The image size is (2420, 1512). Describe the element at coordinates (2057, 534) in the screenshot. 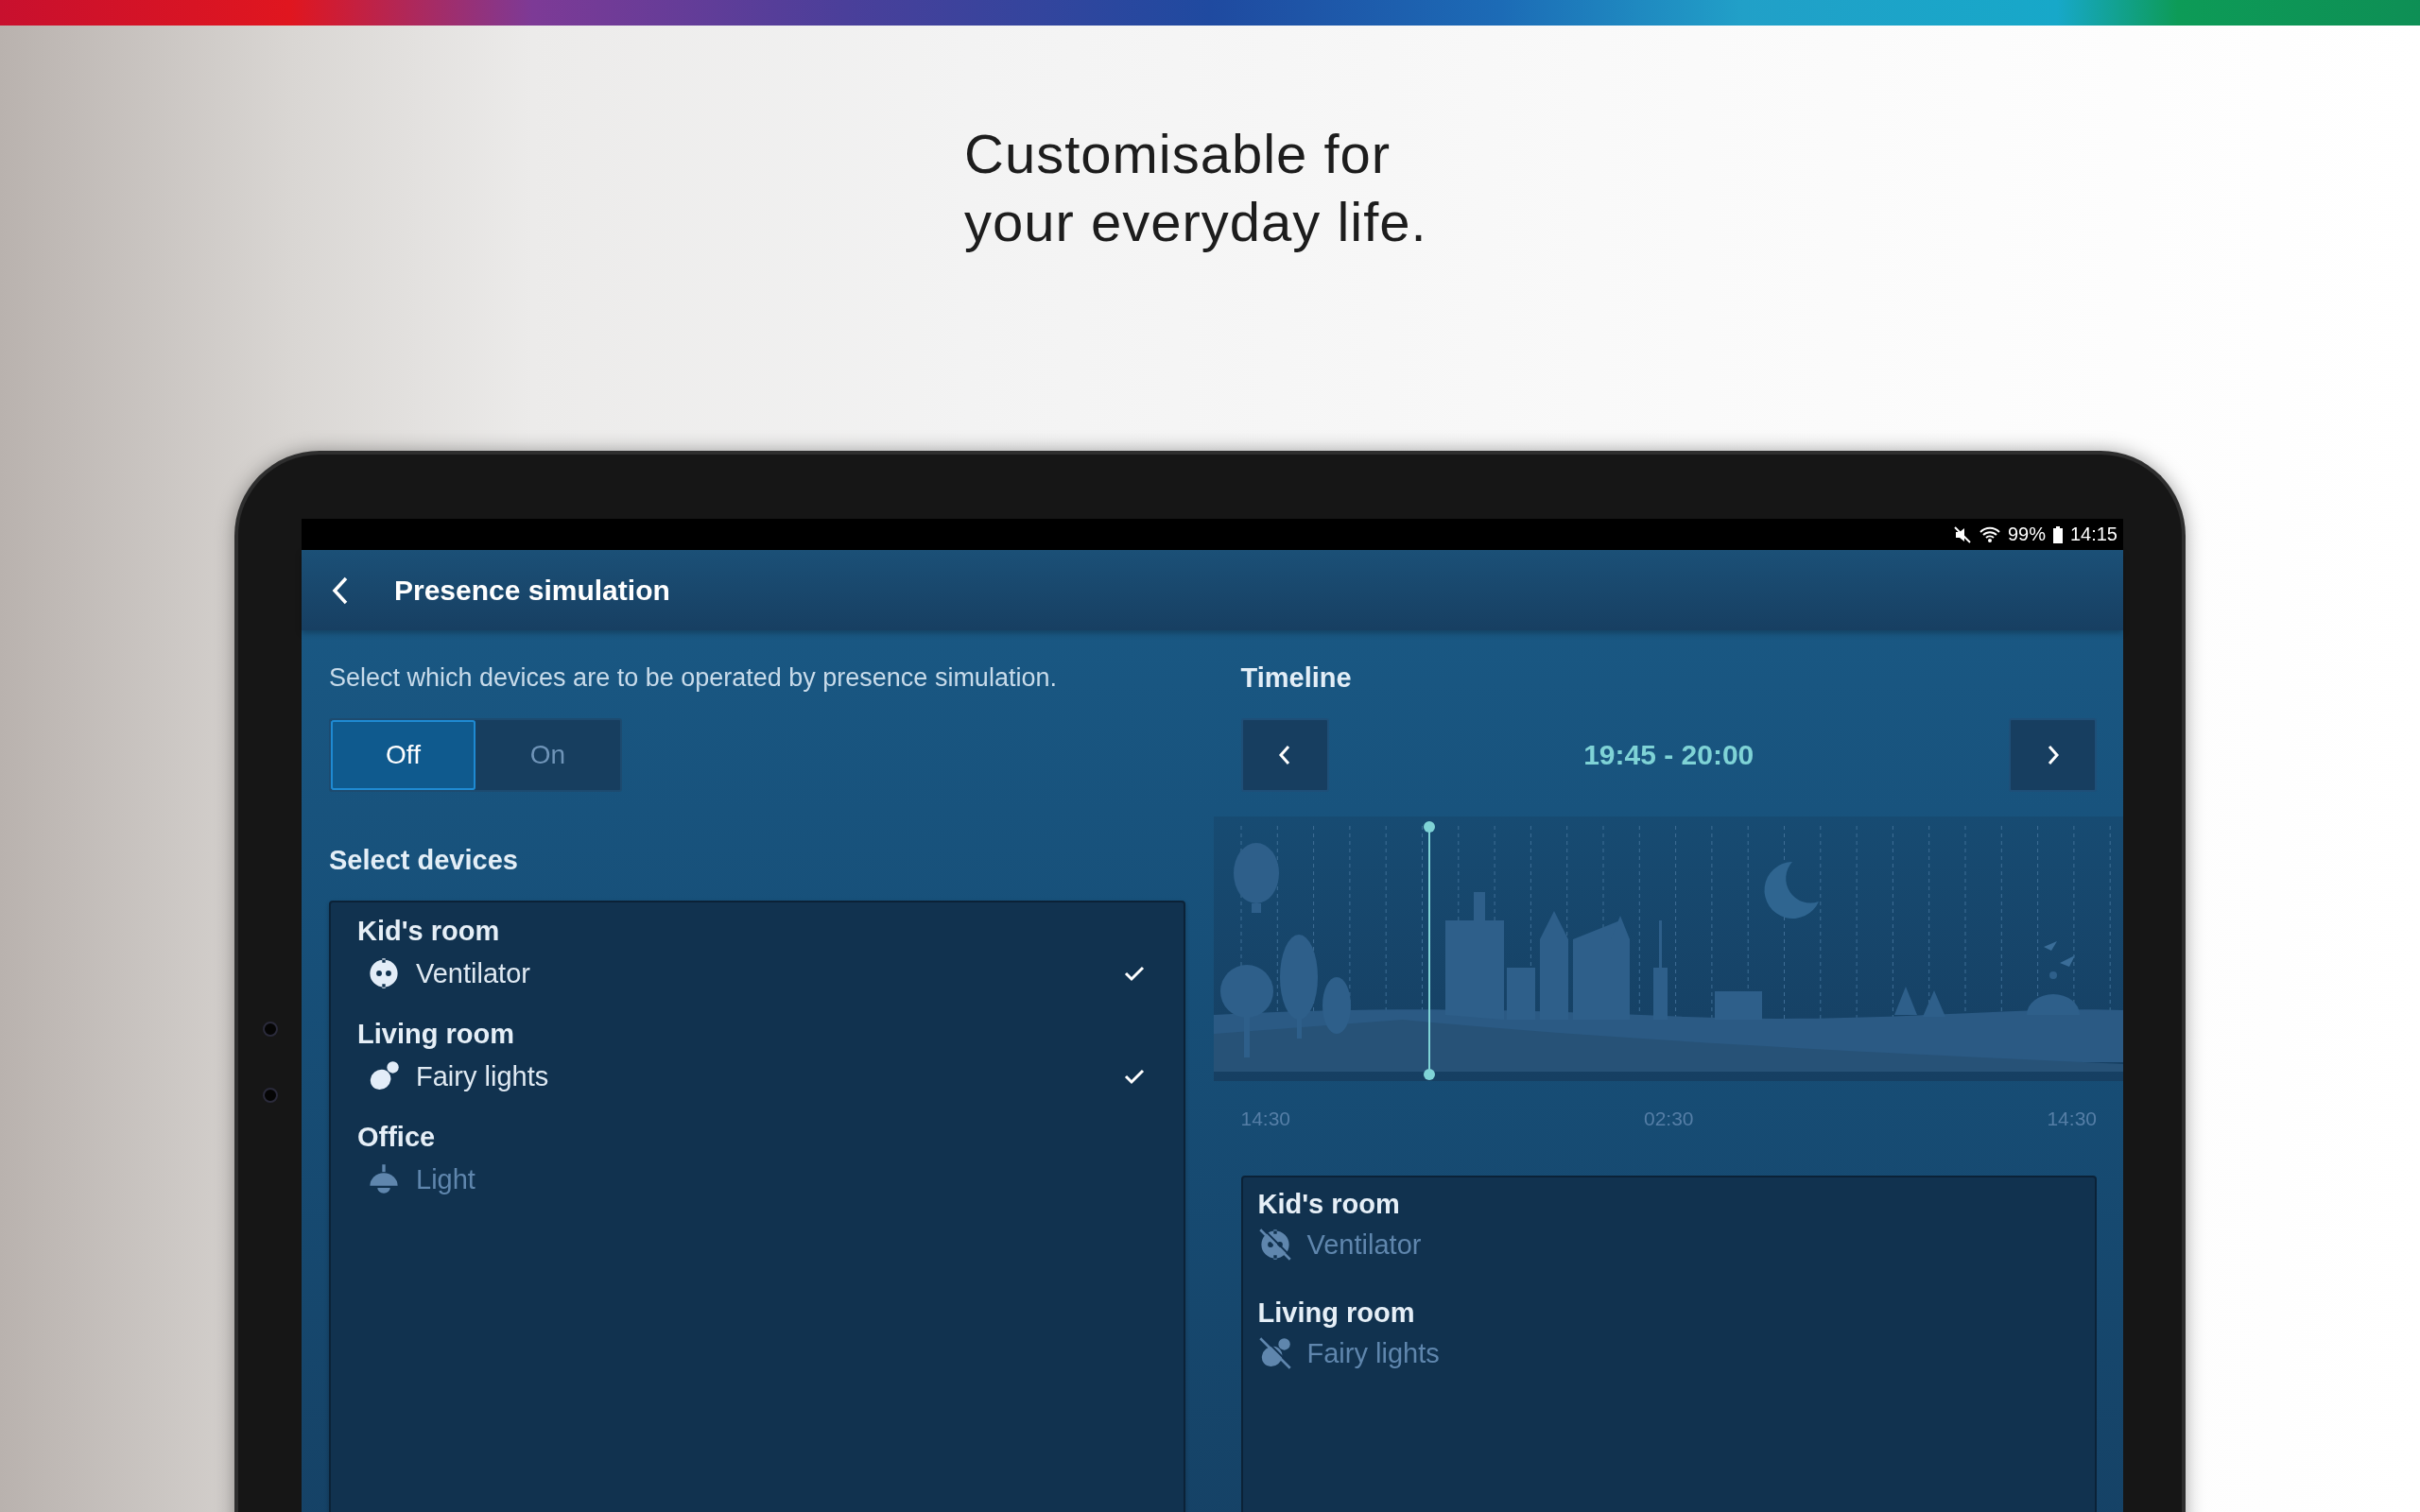

I see `battery-icon` at that location.